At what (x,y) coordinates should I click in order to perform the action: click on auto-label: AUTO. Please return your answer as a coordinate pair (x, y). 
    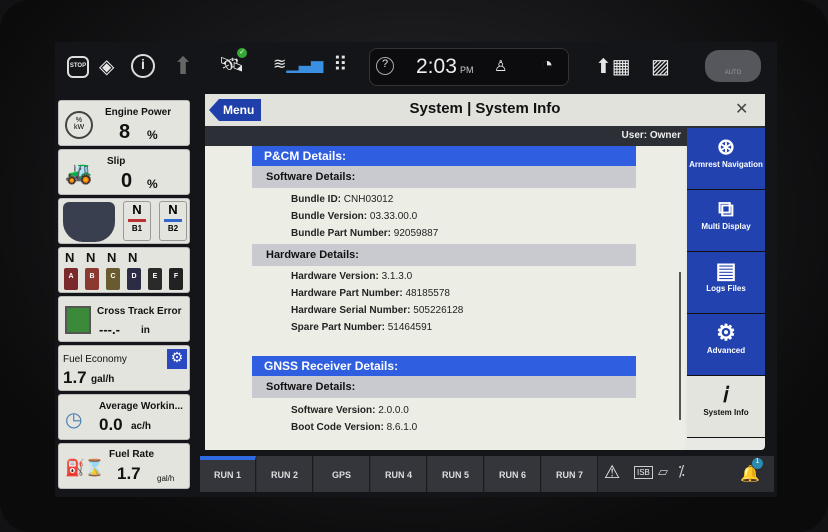
    Looking at the image, I should click on (733, 73).